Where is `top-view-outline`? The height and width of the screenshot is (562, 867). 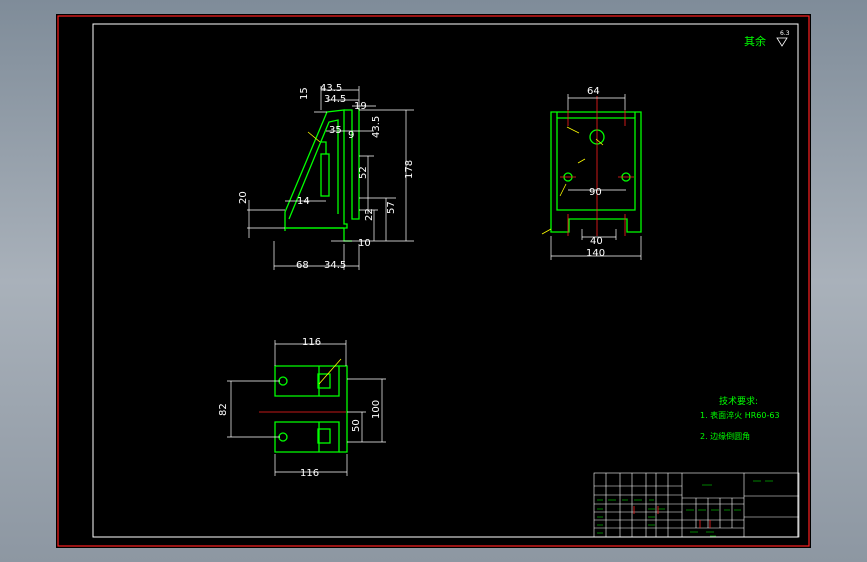
top-view-outline is located at coordinates (311, 409).